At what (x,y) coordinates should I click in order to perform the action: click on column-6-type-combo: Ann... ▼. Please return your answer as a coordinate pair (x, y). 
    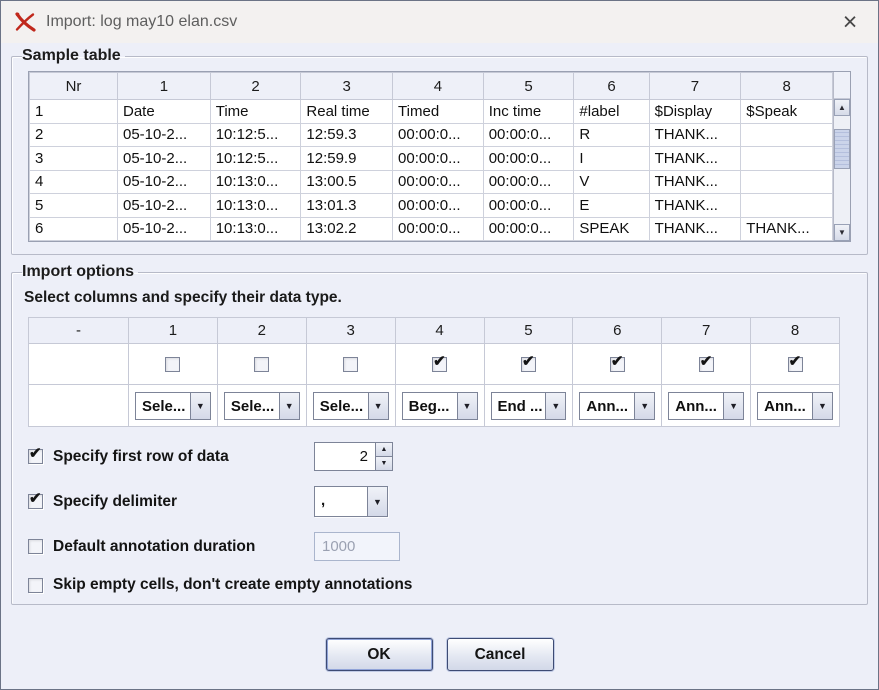
    Looking at the image, I should click on (617, 405).